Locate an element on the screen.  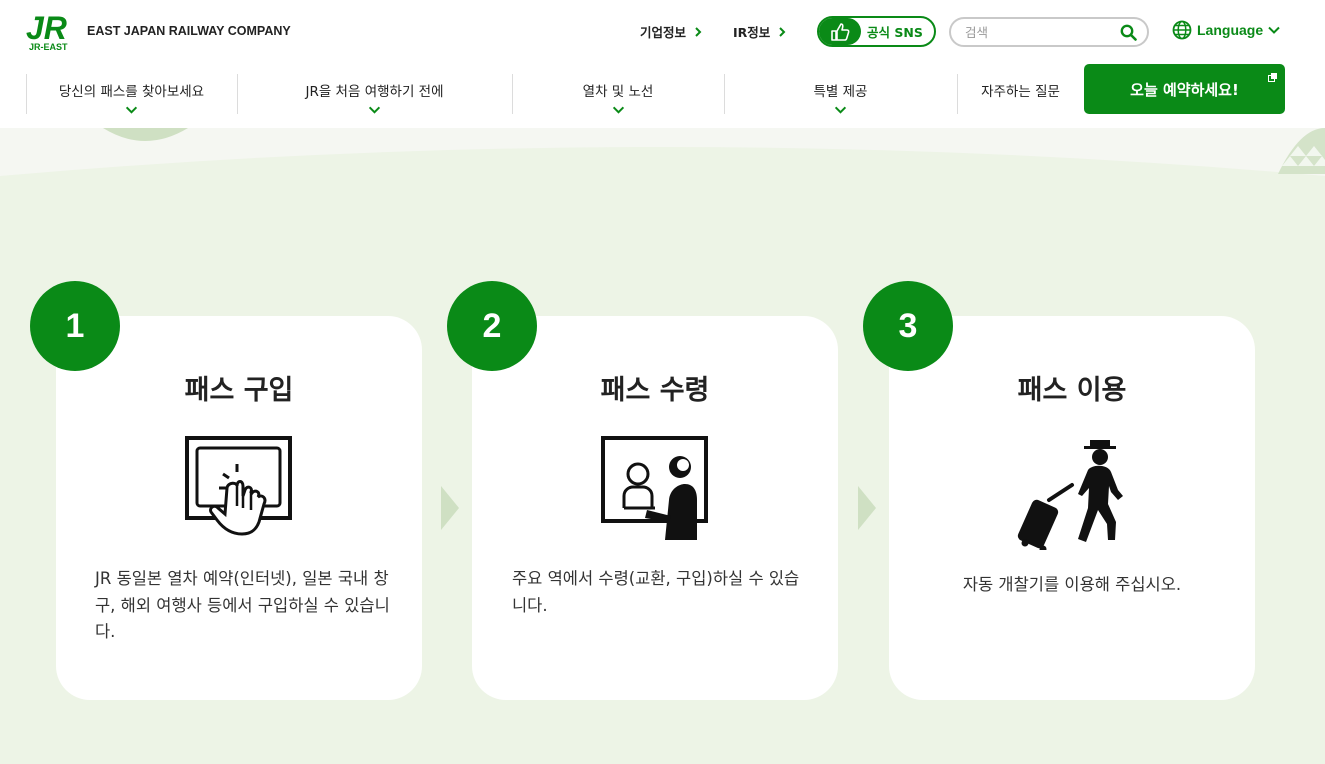
svg-text: JR-EAST is located at coordinates (48, 47).